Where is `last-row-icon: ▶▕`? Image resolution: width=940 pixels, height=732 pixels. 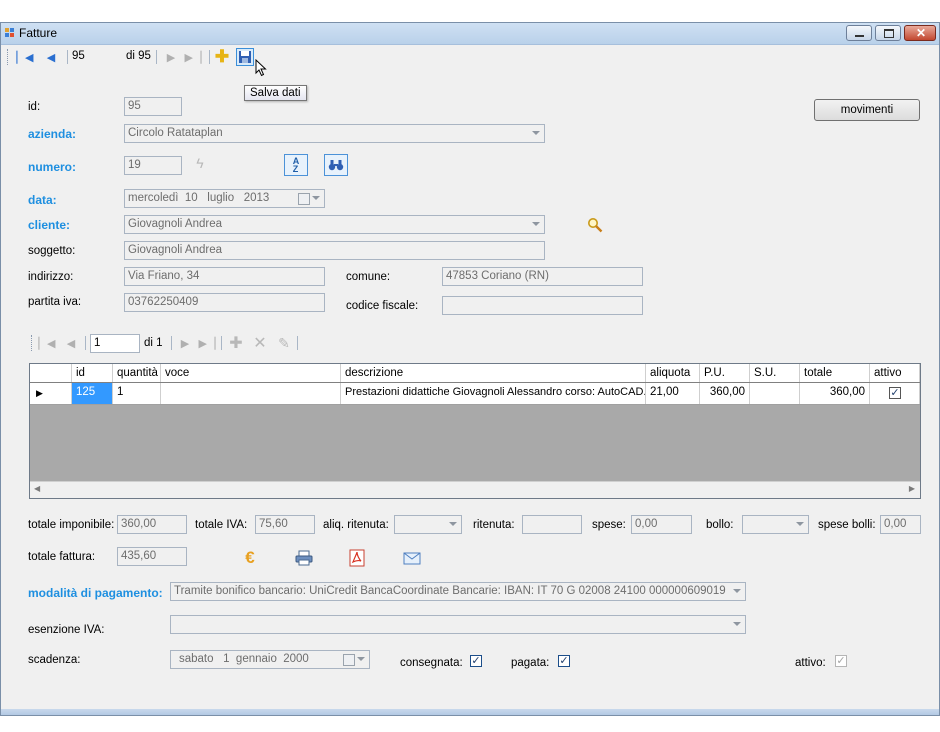
last-row-icon: ▶▕ is located at coordinates (207, 343).